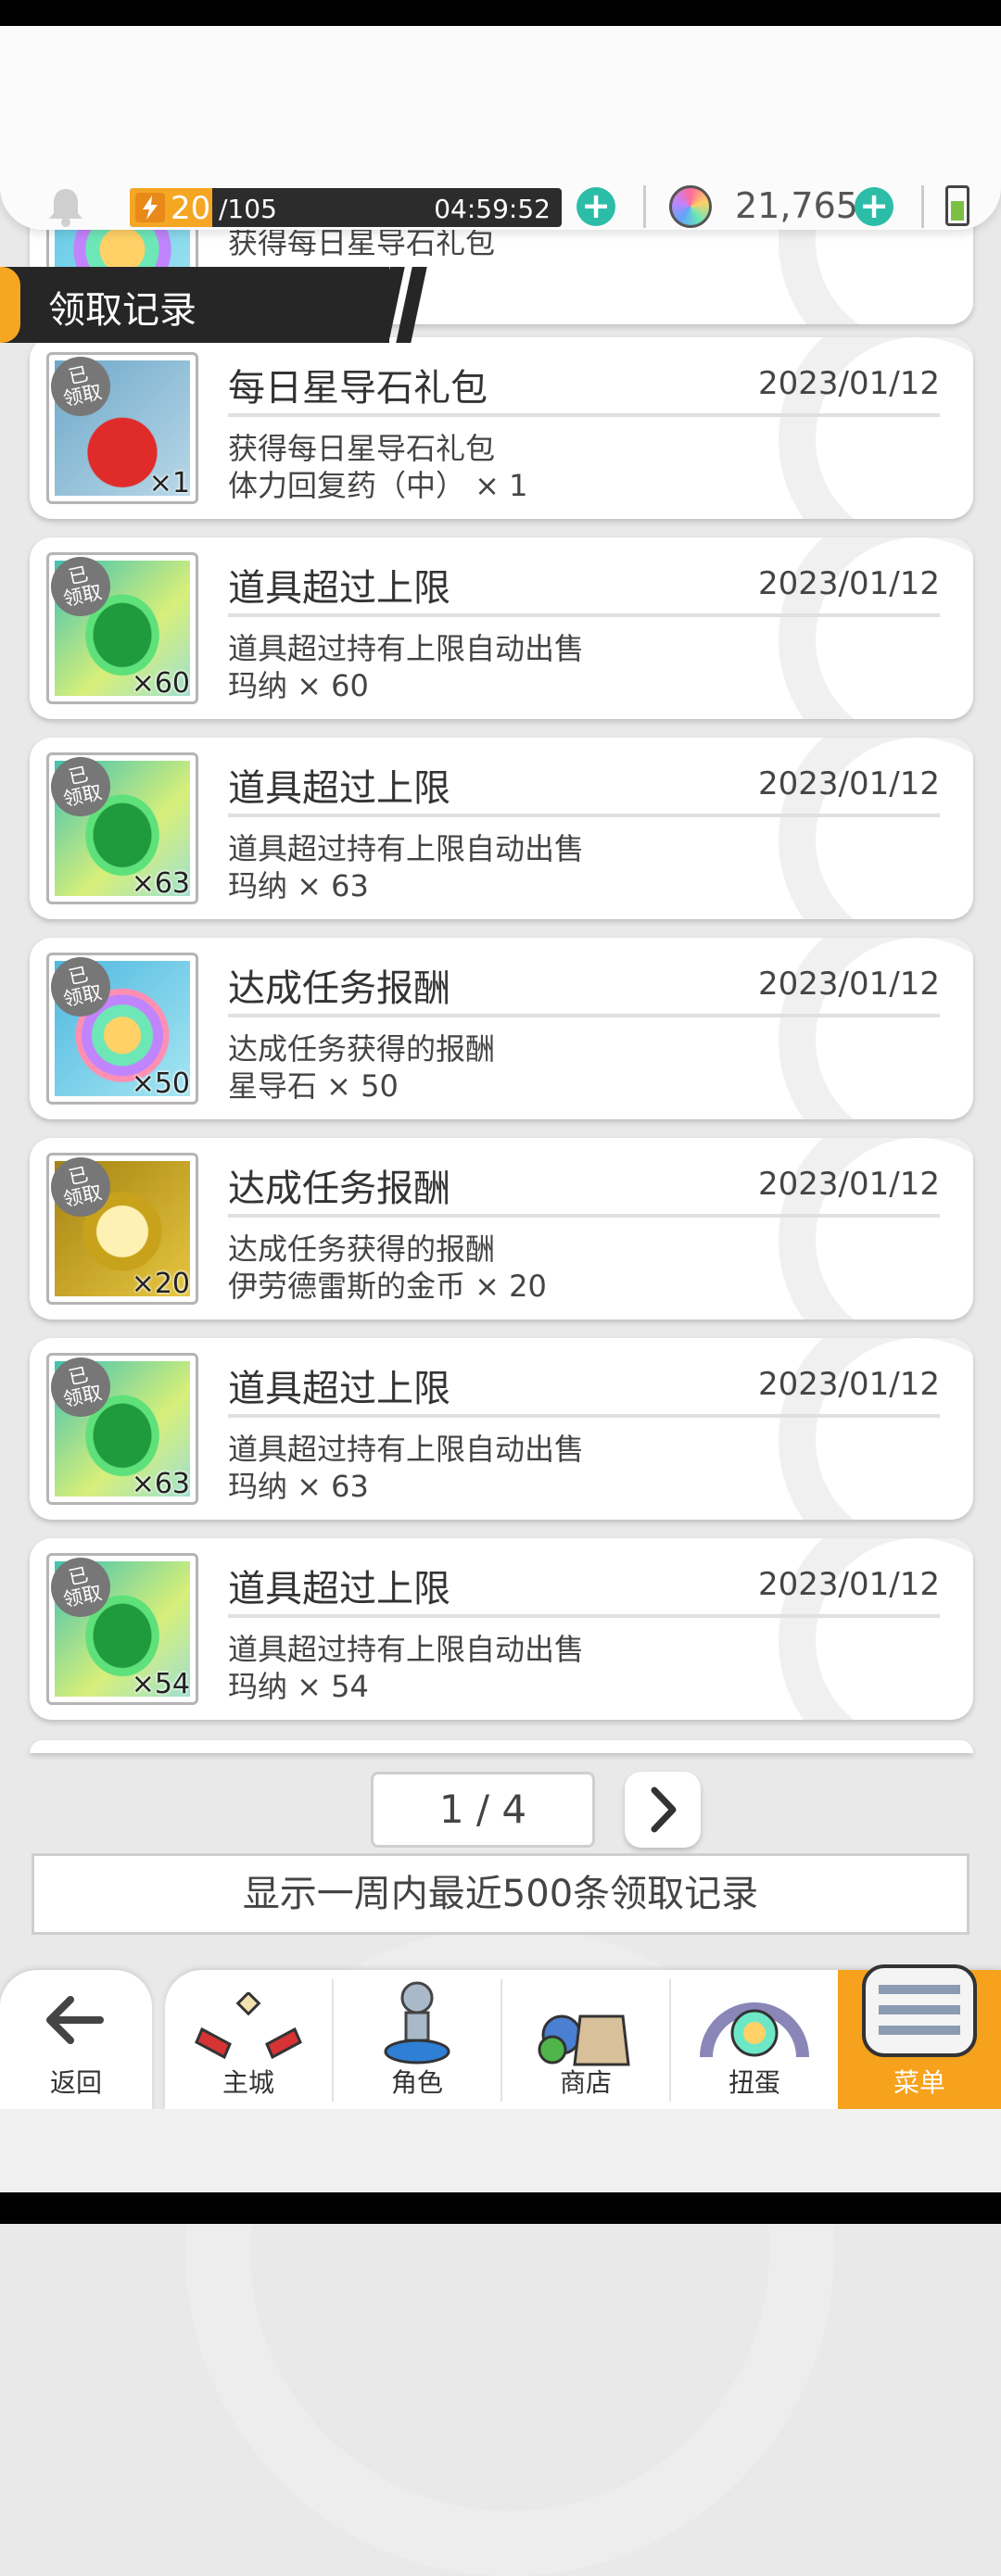  I want to click on nav-item-menu: 菜单, so click(919, 2037).